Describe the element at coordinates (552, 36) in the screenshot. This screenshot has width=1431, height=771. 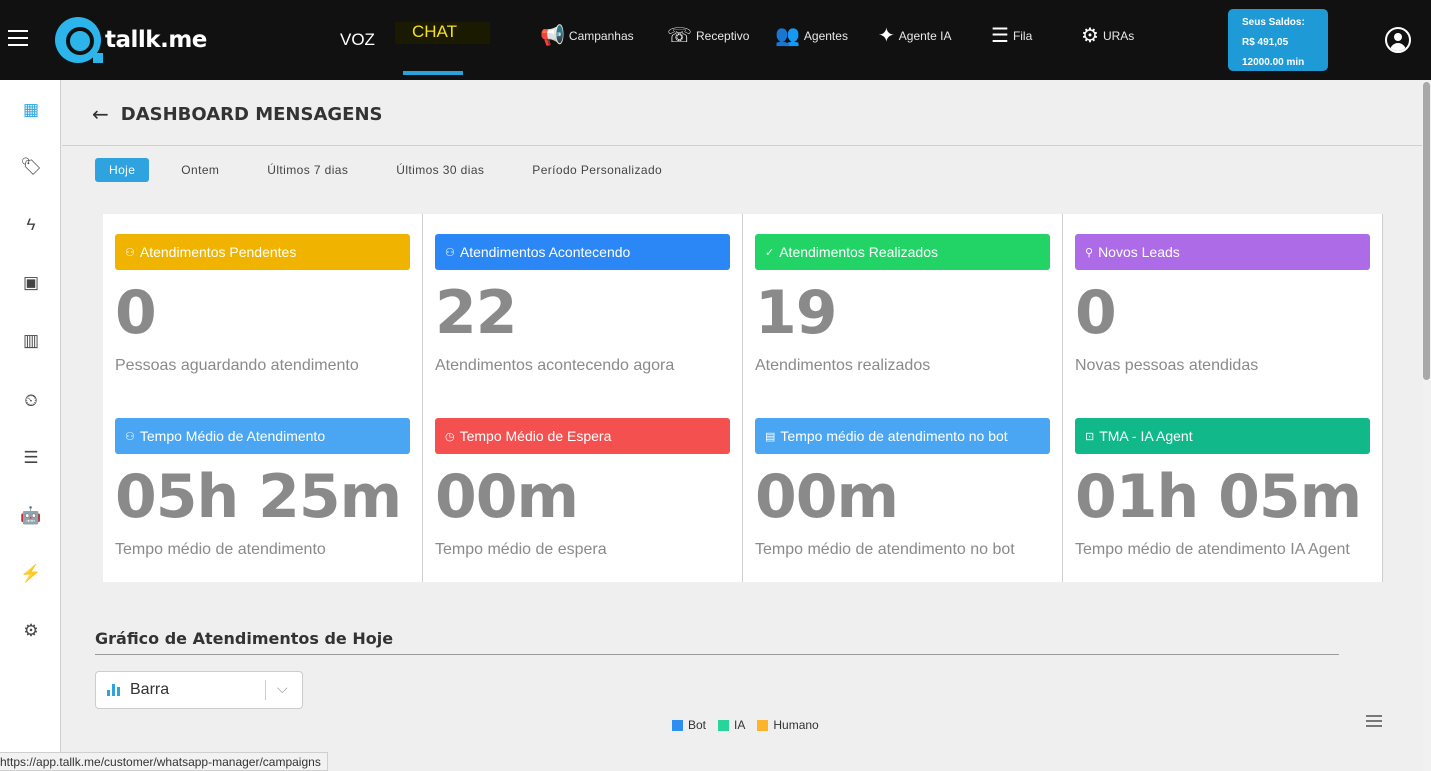
I see `megaphone-icon: 📢` at that location.